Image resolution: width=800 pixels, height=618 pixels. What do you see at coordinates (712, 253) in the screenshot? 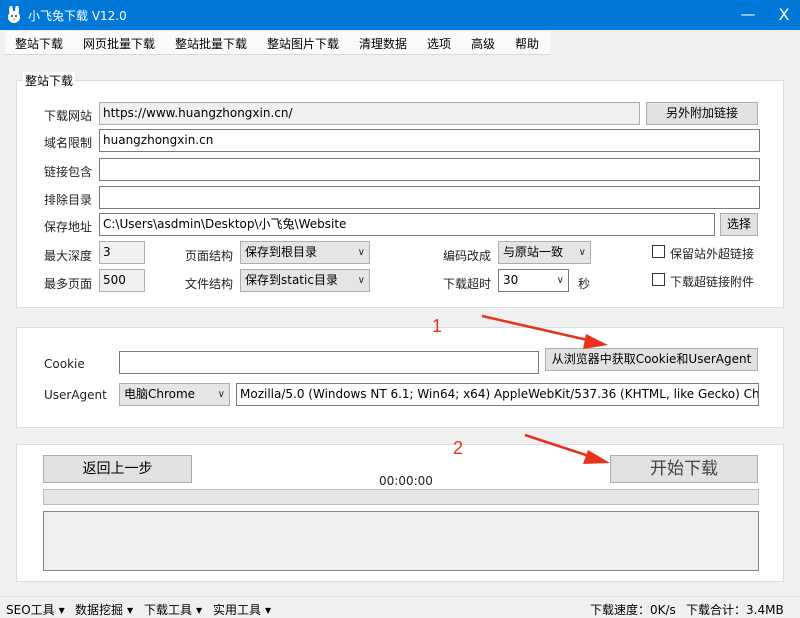
I see `keep-external-links-label: 保留站外超链接` at bounding box center [712, 253].